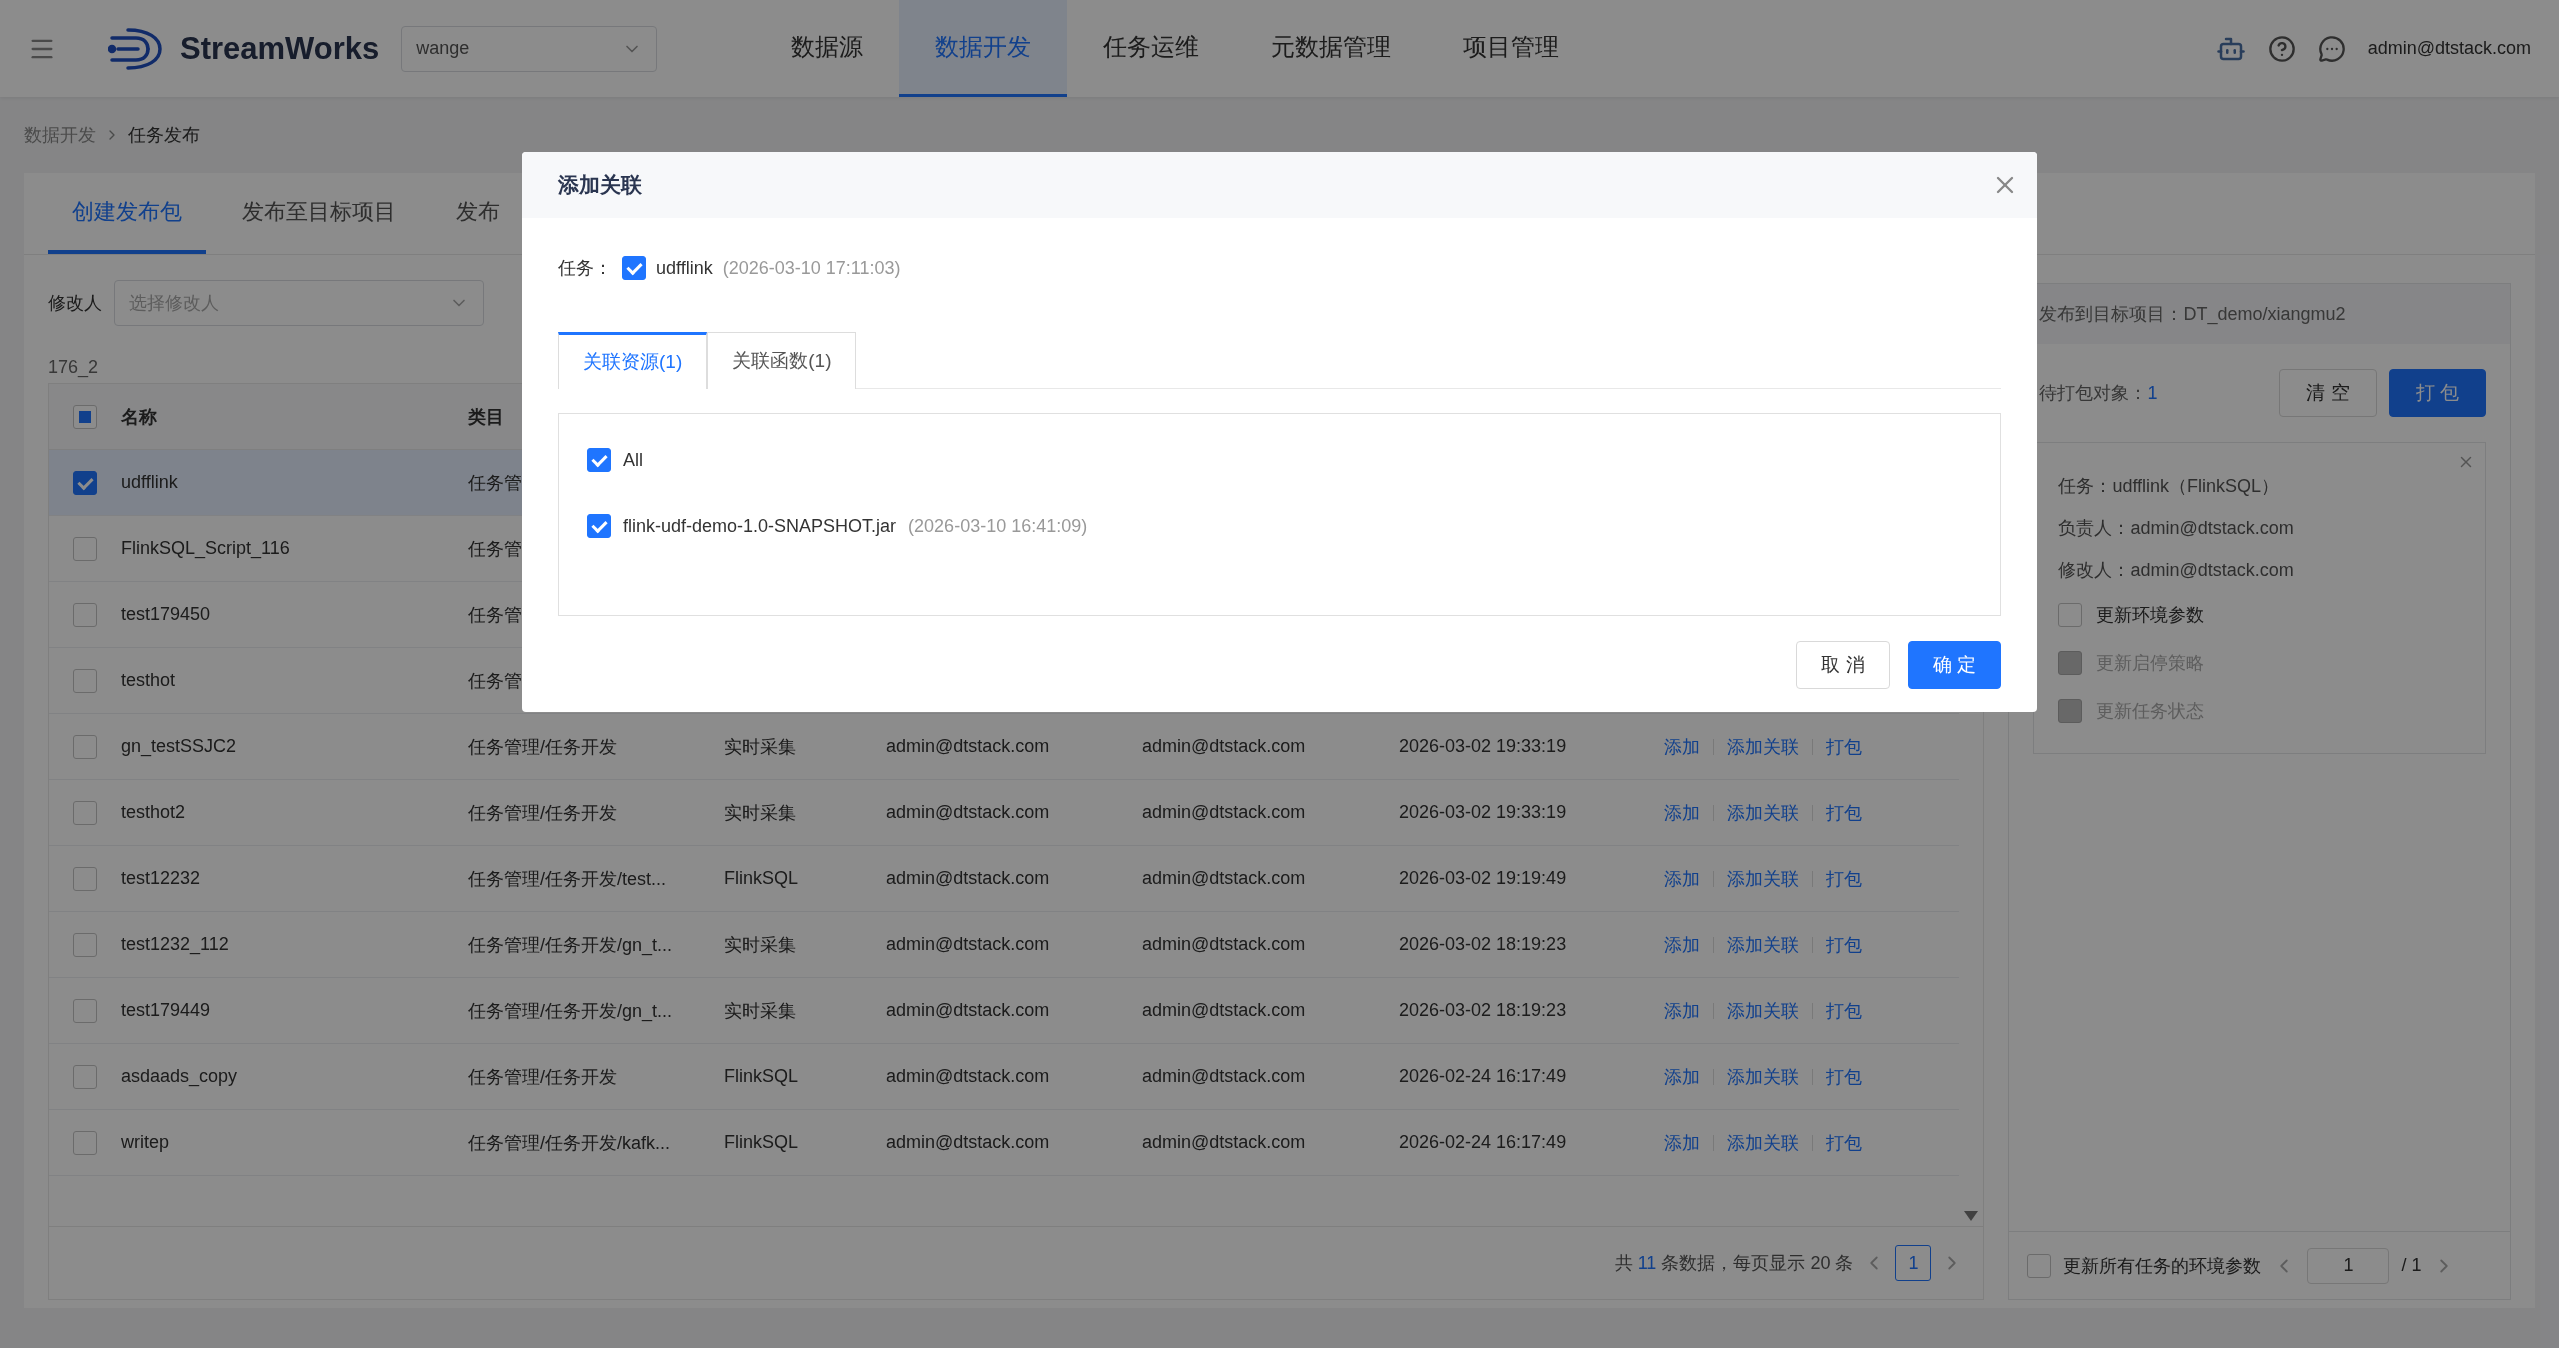  Describe the element at coordinates (761, 878) in the screenshot. I see `table-cell: FlinkSQL` at that location.